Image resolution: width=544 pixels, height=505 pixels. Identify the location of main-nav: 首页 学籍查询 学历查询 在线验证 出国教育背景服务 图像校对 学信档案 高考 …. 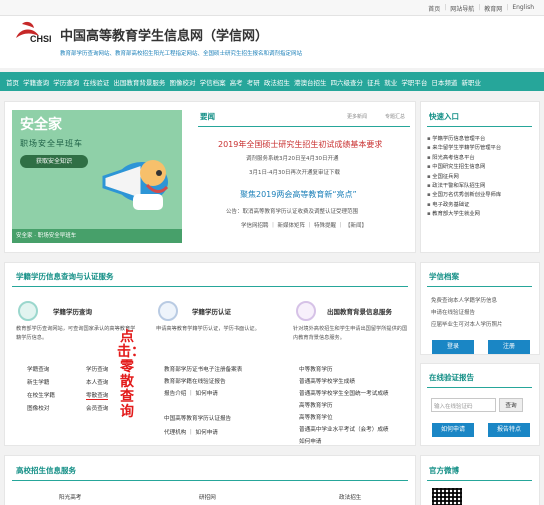
(272, 81).